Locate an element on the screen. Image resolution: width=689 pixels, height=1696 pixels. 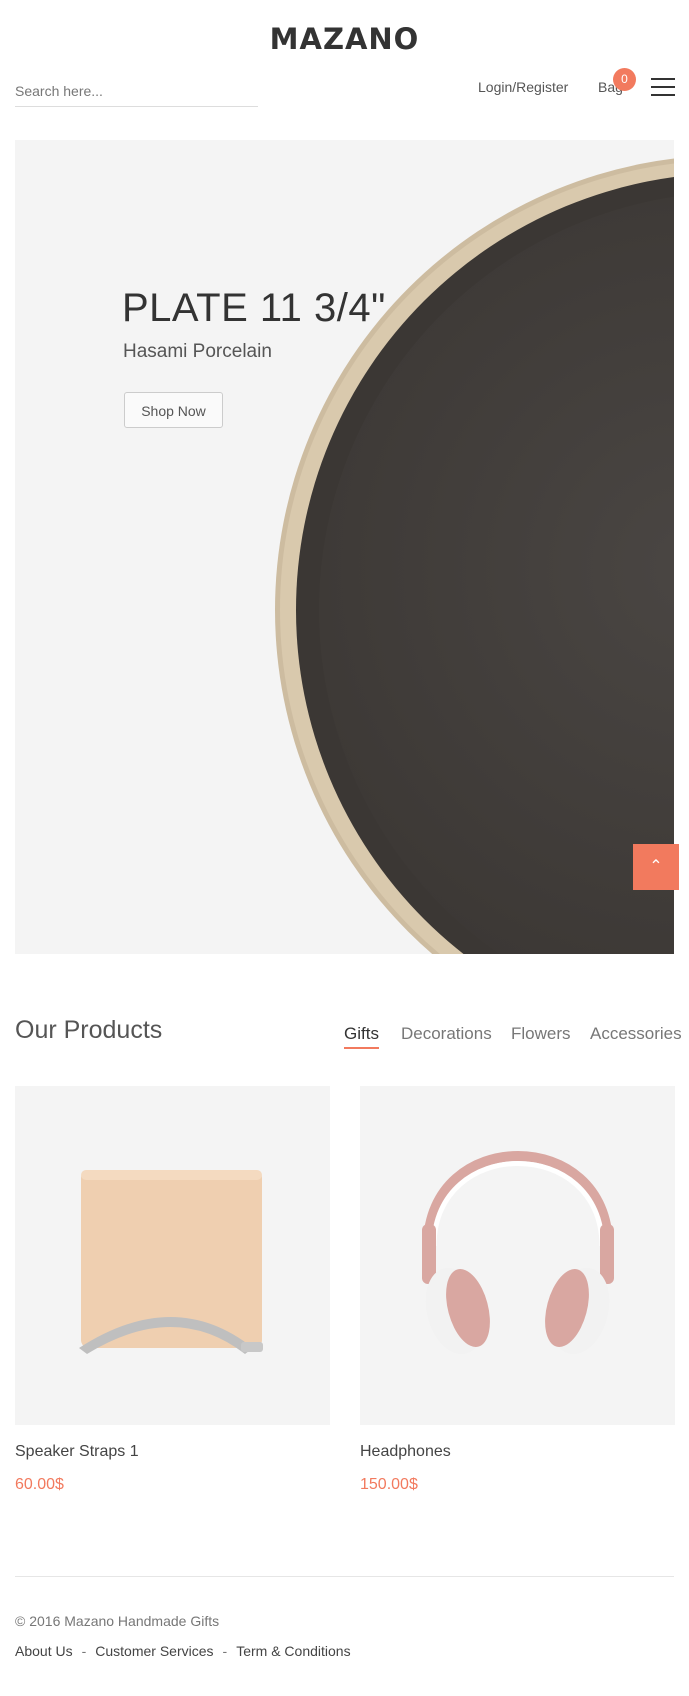
bag-count-badge: 0 is located at coordinates (624, 79).